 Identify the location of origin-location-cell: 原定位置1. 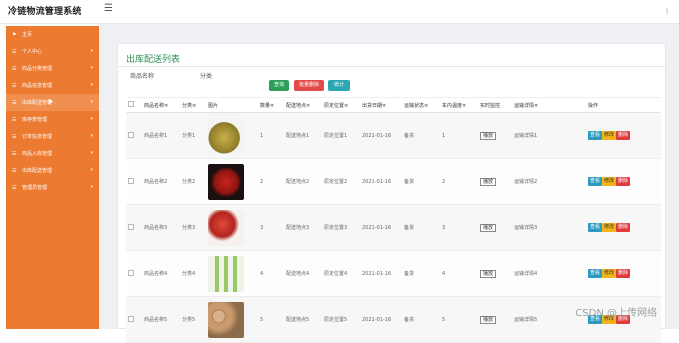
(341, 136).